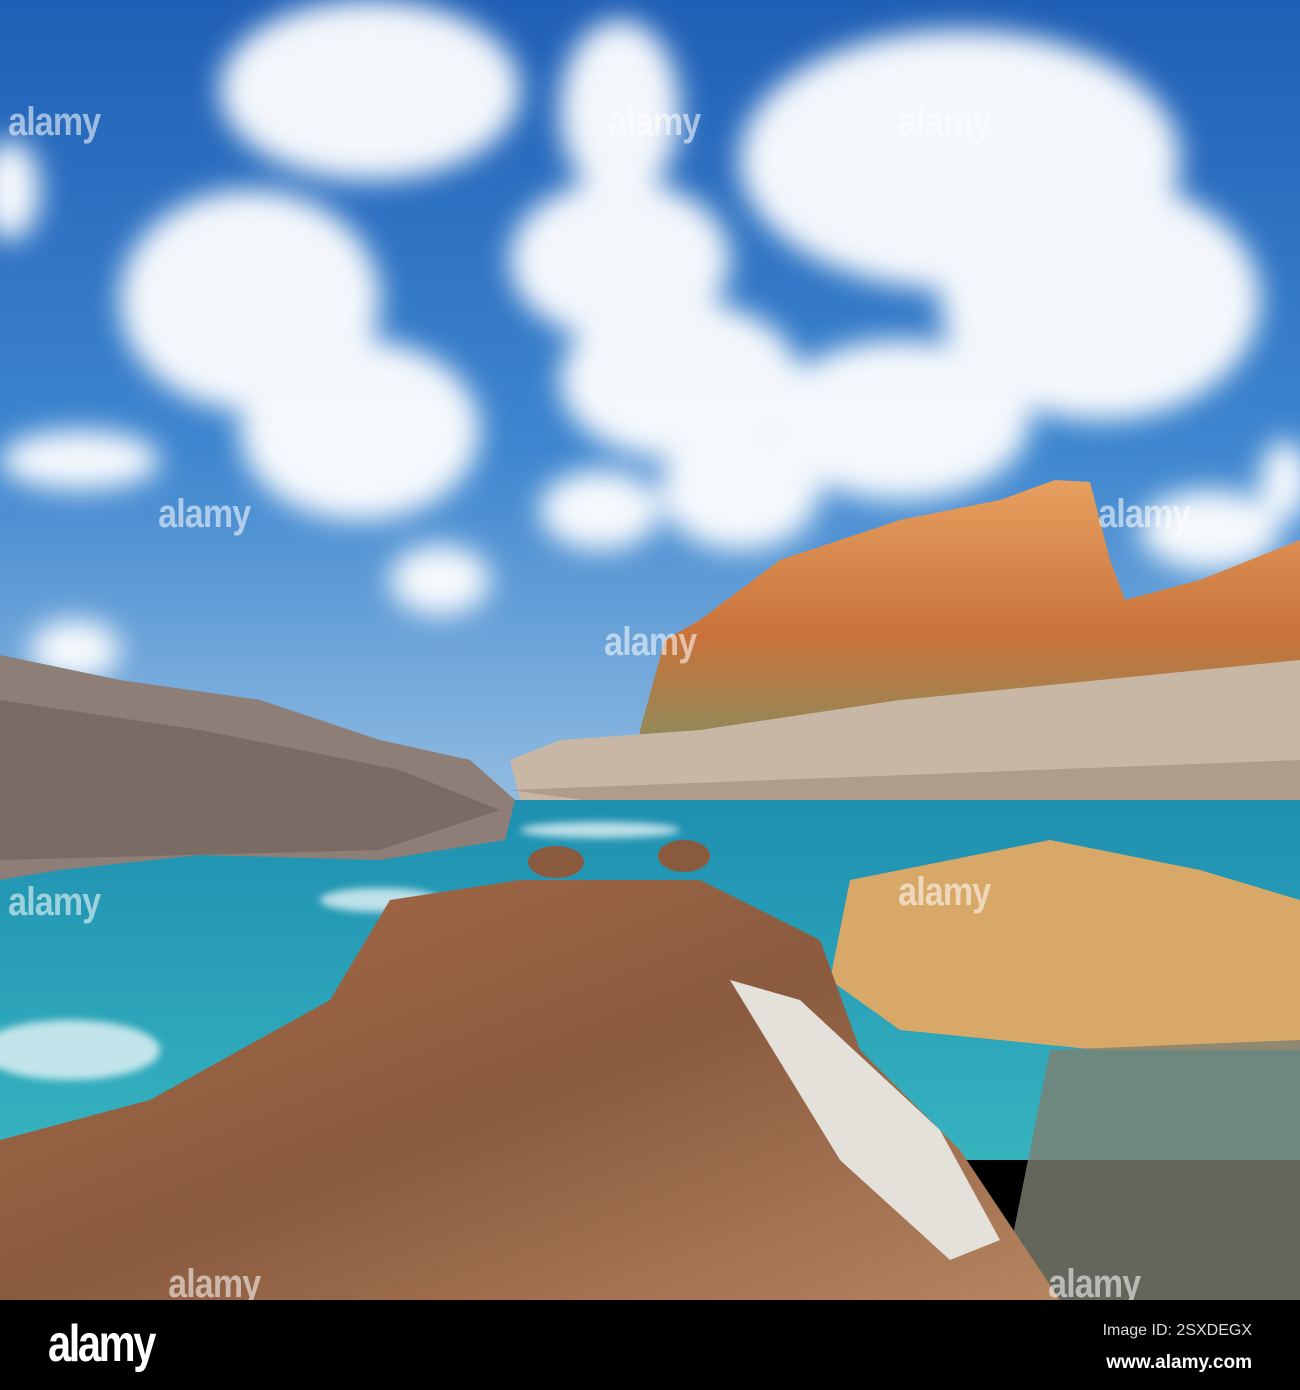  I want to click on alamy-logo: alamy, so click(102, 1344).